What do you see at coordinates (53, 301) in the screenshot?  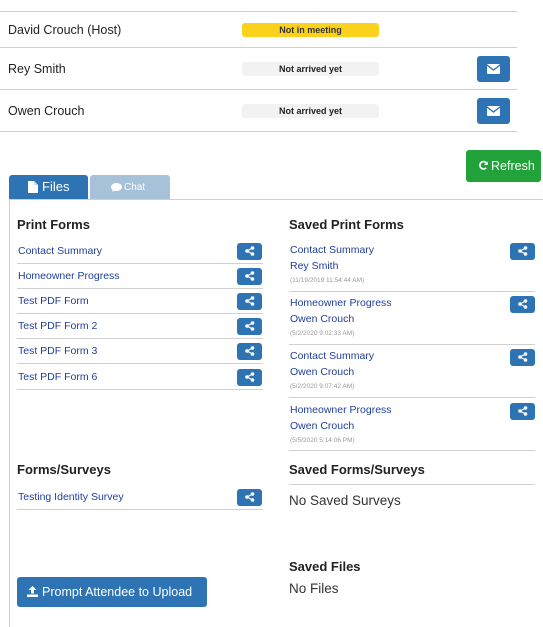 I see `print-form-link: Test PDF Form` at bounding box center [53, 301].